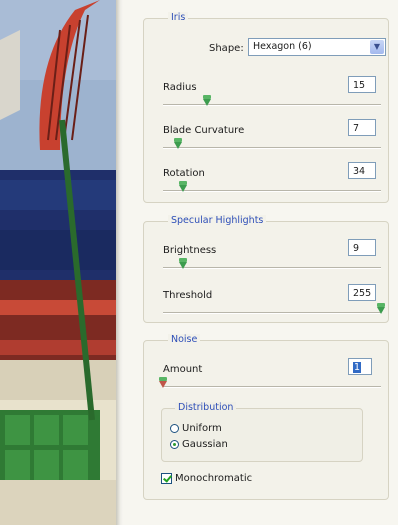 This screenshot has width=398, height=525. What do you see at coordinates (282, 46) in the screenshot?
I see `shape-select-value: Hexagon (6)` at bounding box center [282, 46].